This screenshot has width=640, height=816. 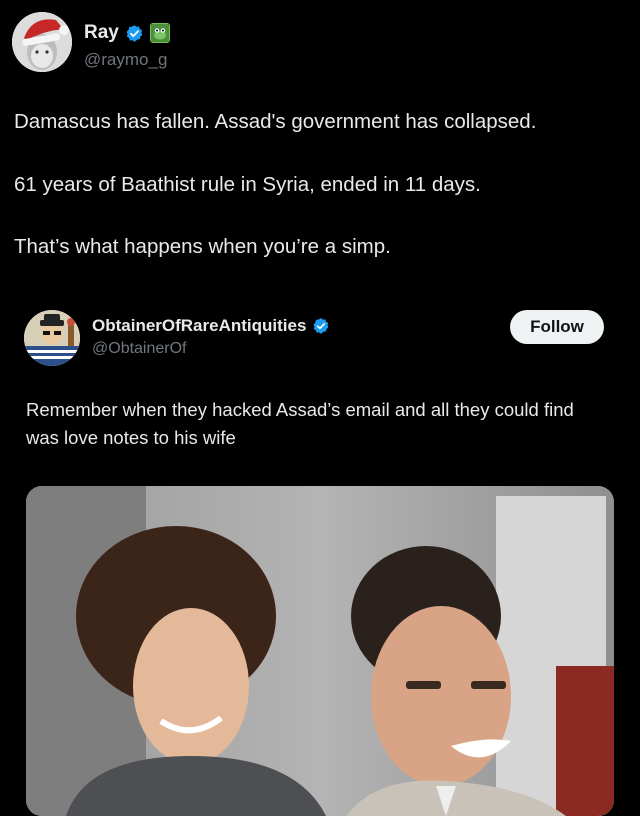 I want to click on cartoon-avatar-icon, so click(x=52, y=338).